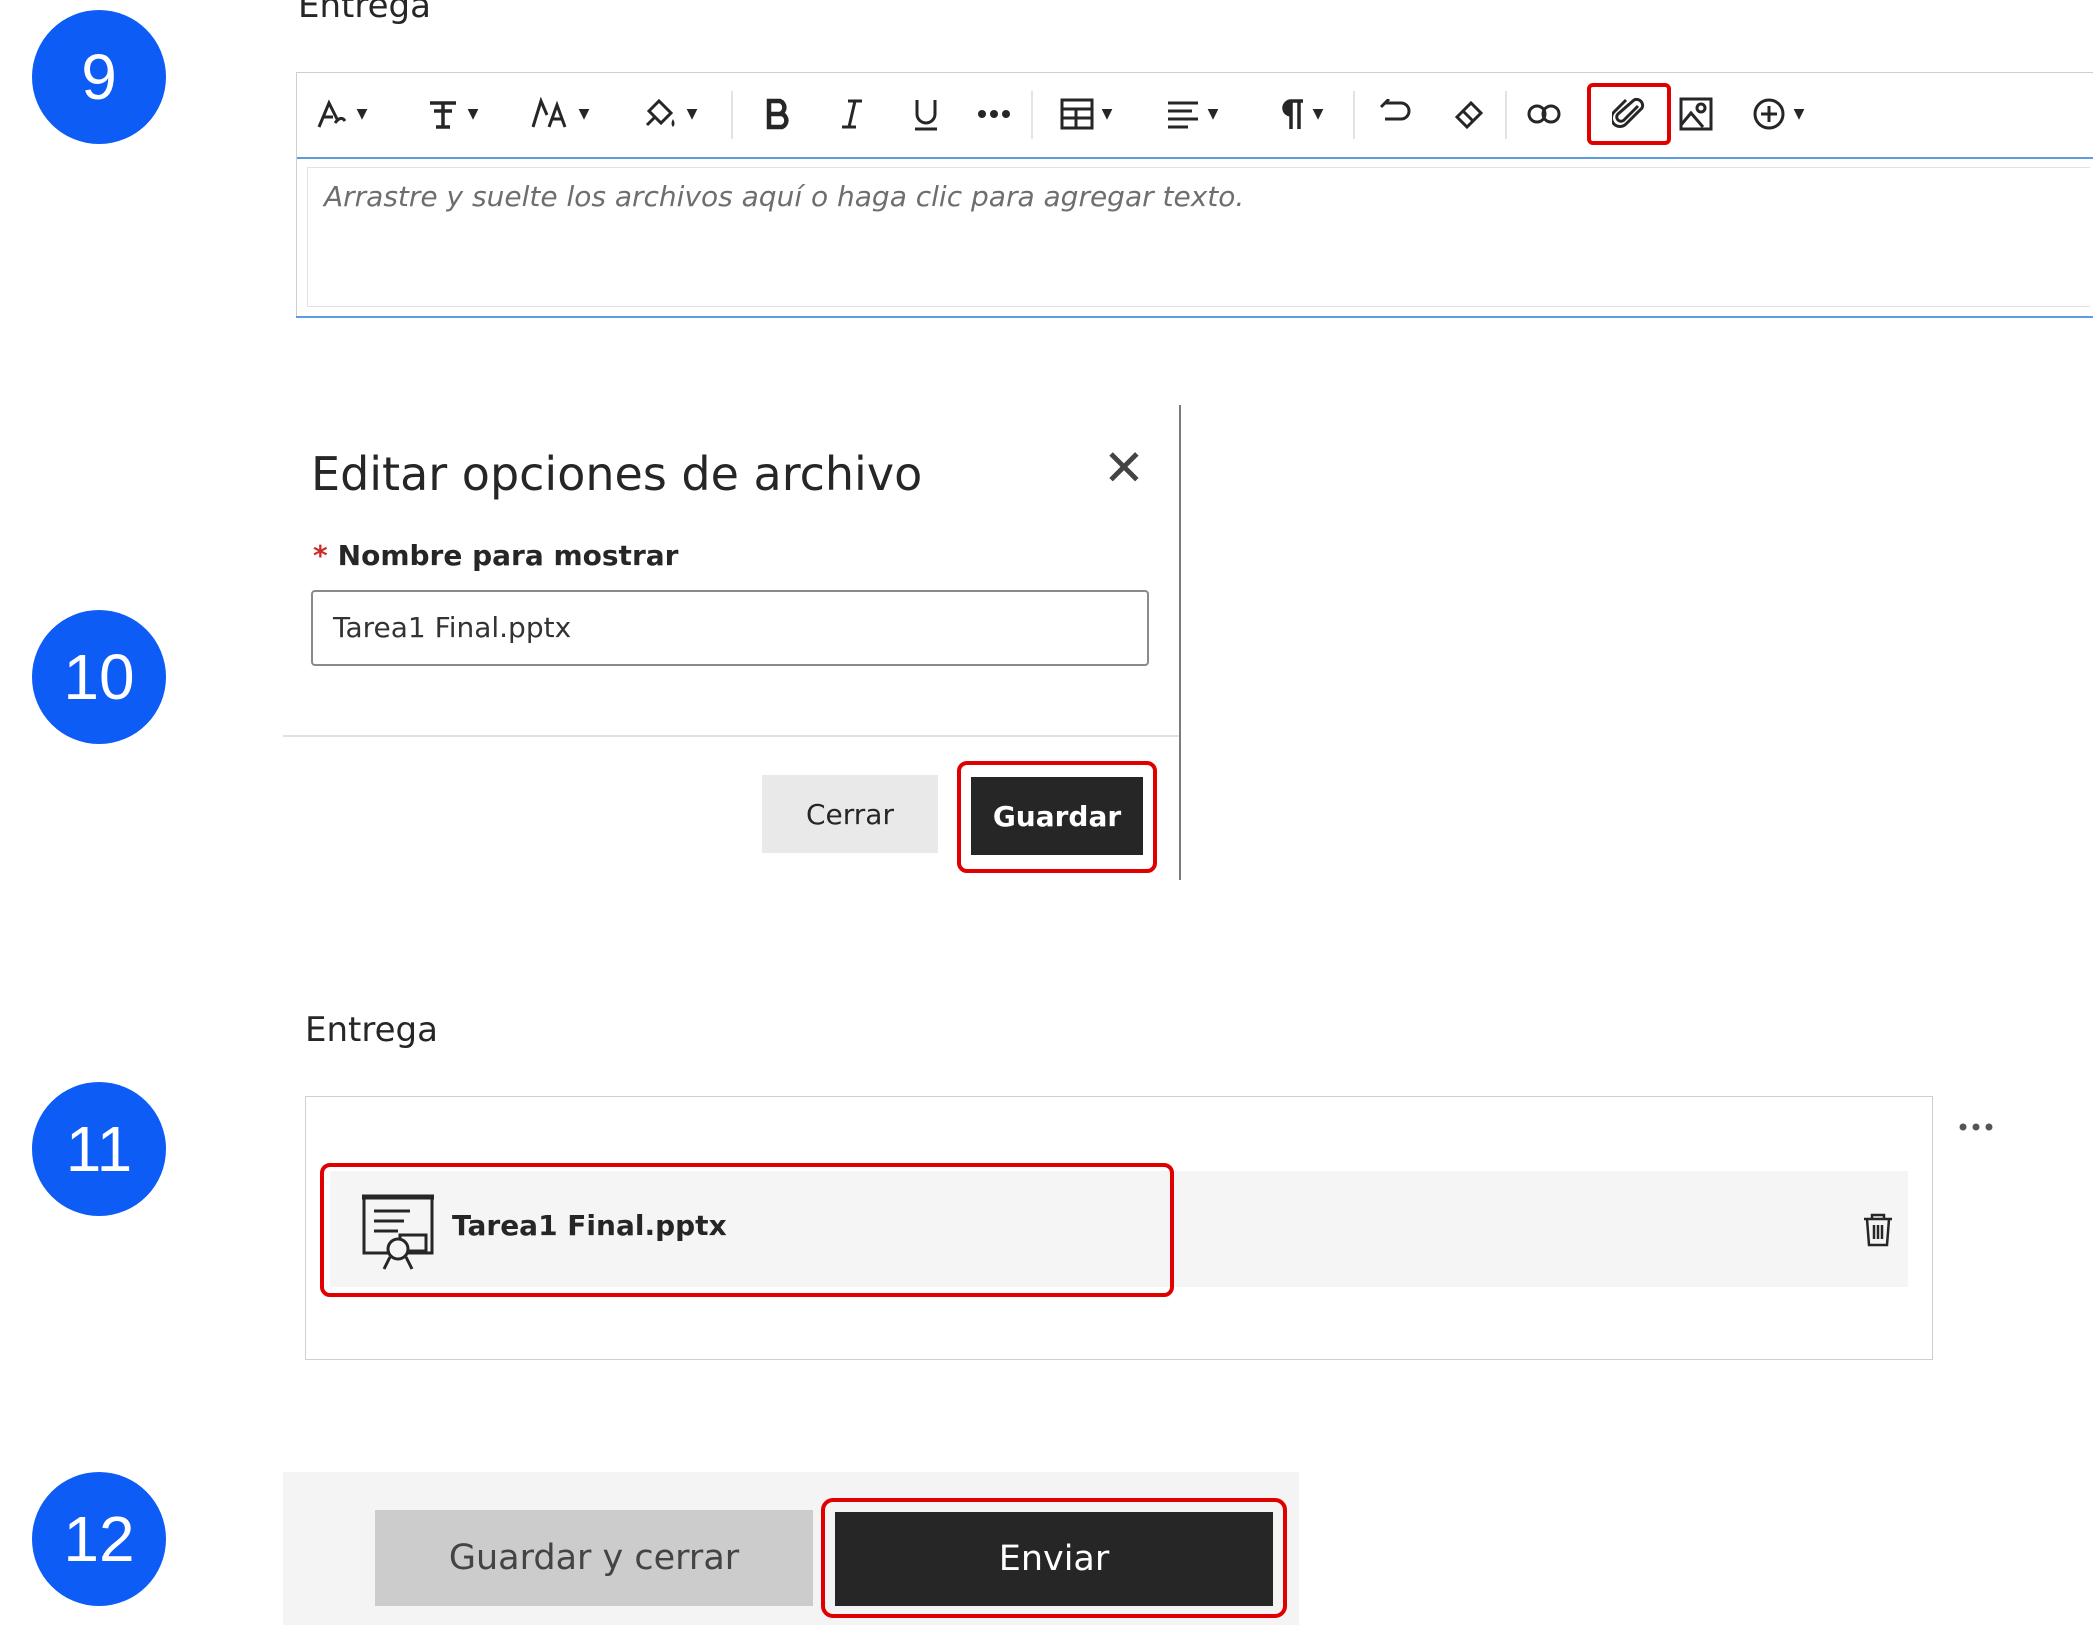 The width and height of the screenshot is (2093, 1625). Describe the element at coordinates (589, 1225) in the screenshot. I see `attached-file-name: Tarea1 Final.pptx` at that location.